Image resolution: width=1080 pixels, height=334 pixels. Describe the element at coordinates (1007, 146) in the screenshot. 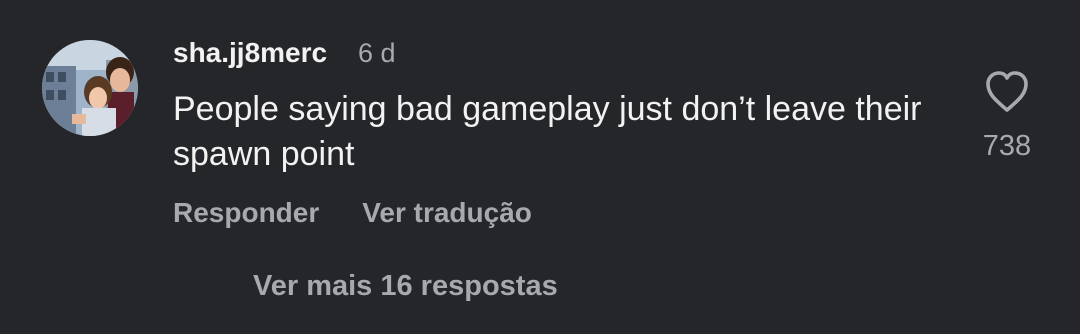

I see `like-count: 738` at that location.